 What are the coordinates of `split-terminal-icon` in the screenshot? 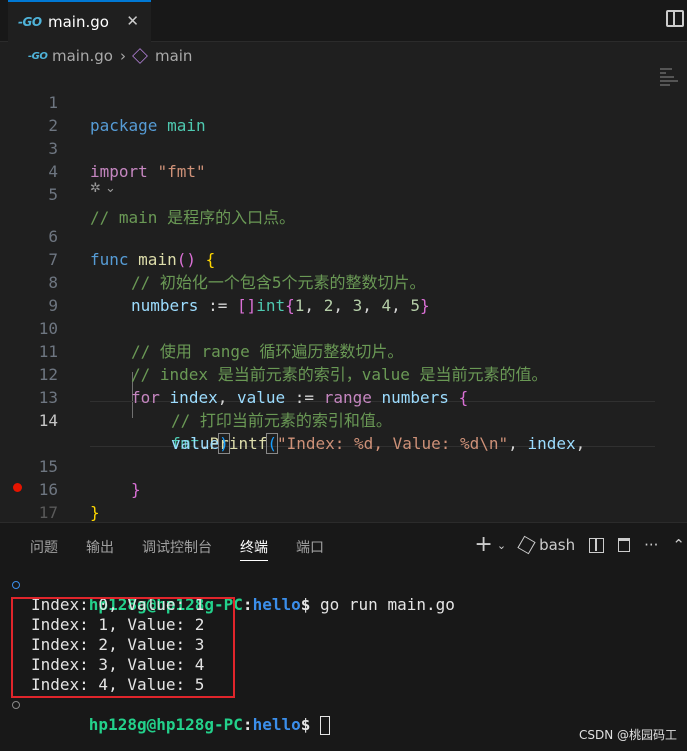 It's located at (597, 545).